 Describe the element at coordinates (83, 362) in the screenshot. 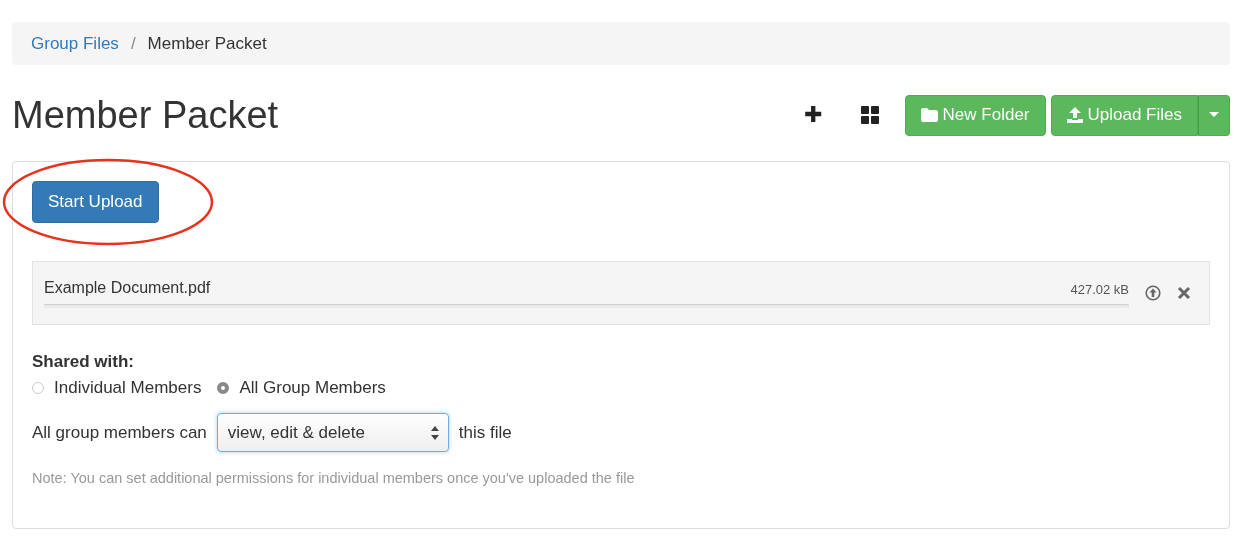

I see `shared-with-label: Shared with:` at that location.